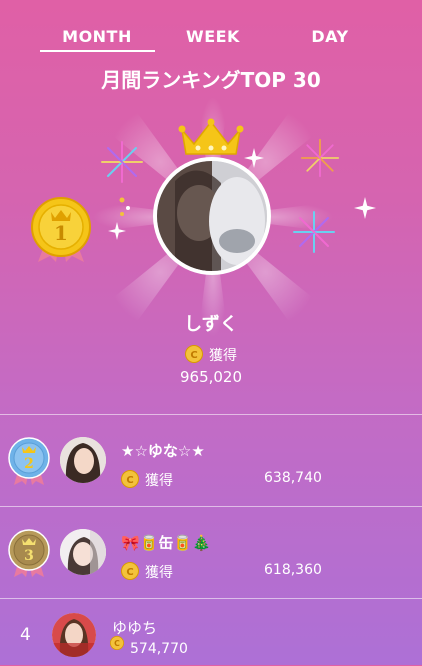  Describe the element at coordinates (211, 323) in the screenshot. I see `top-user-name: しずく` at that location.